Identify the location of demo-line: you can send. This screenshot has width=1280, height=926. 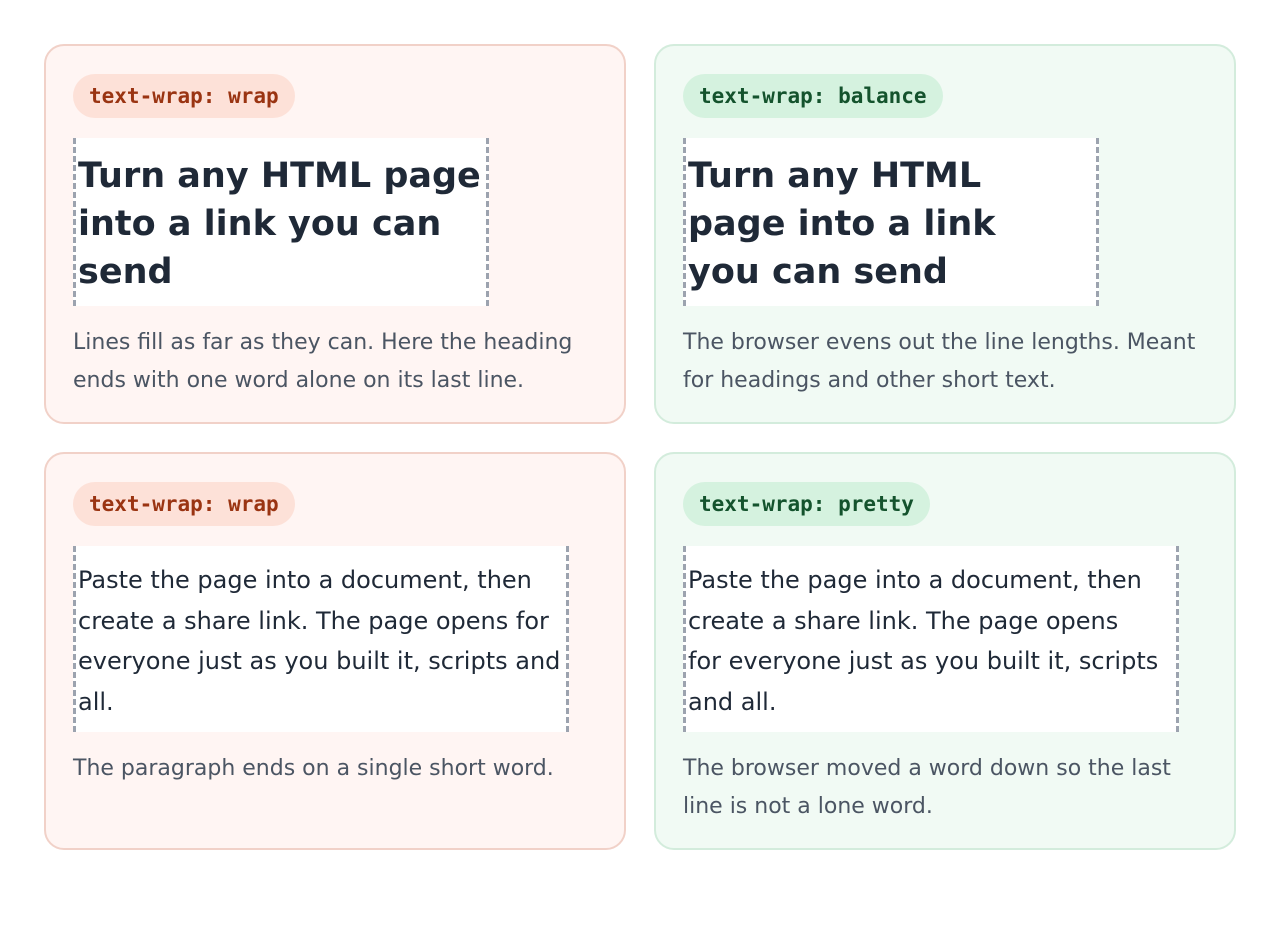
(818, 272).